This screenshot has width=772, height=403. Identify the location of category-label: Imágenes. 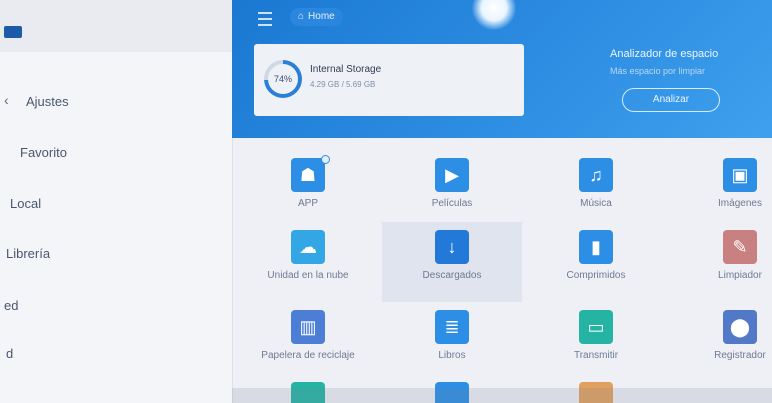
(740, 203).